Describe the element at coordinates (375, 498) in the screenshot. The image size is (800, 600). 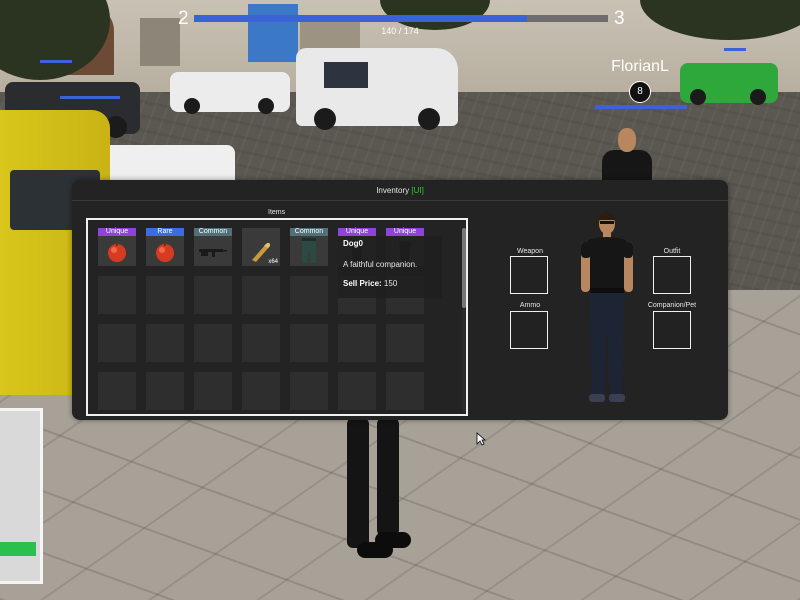
I see `player-character` at that location.